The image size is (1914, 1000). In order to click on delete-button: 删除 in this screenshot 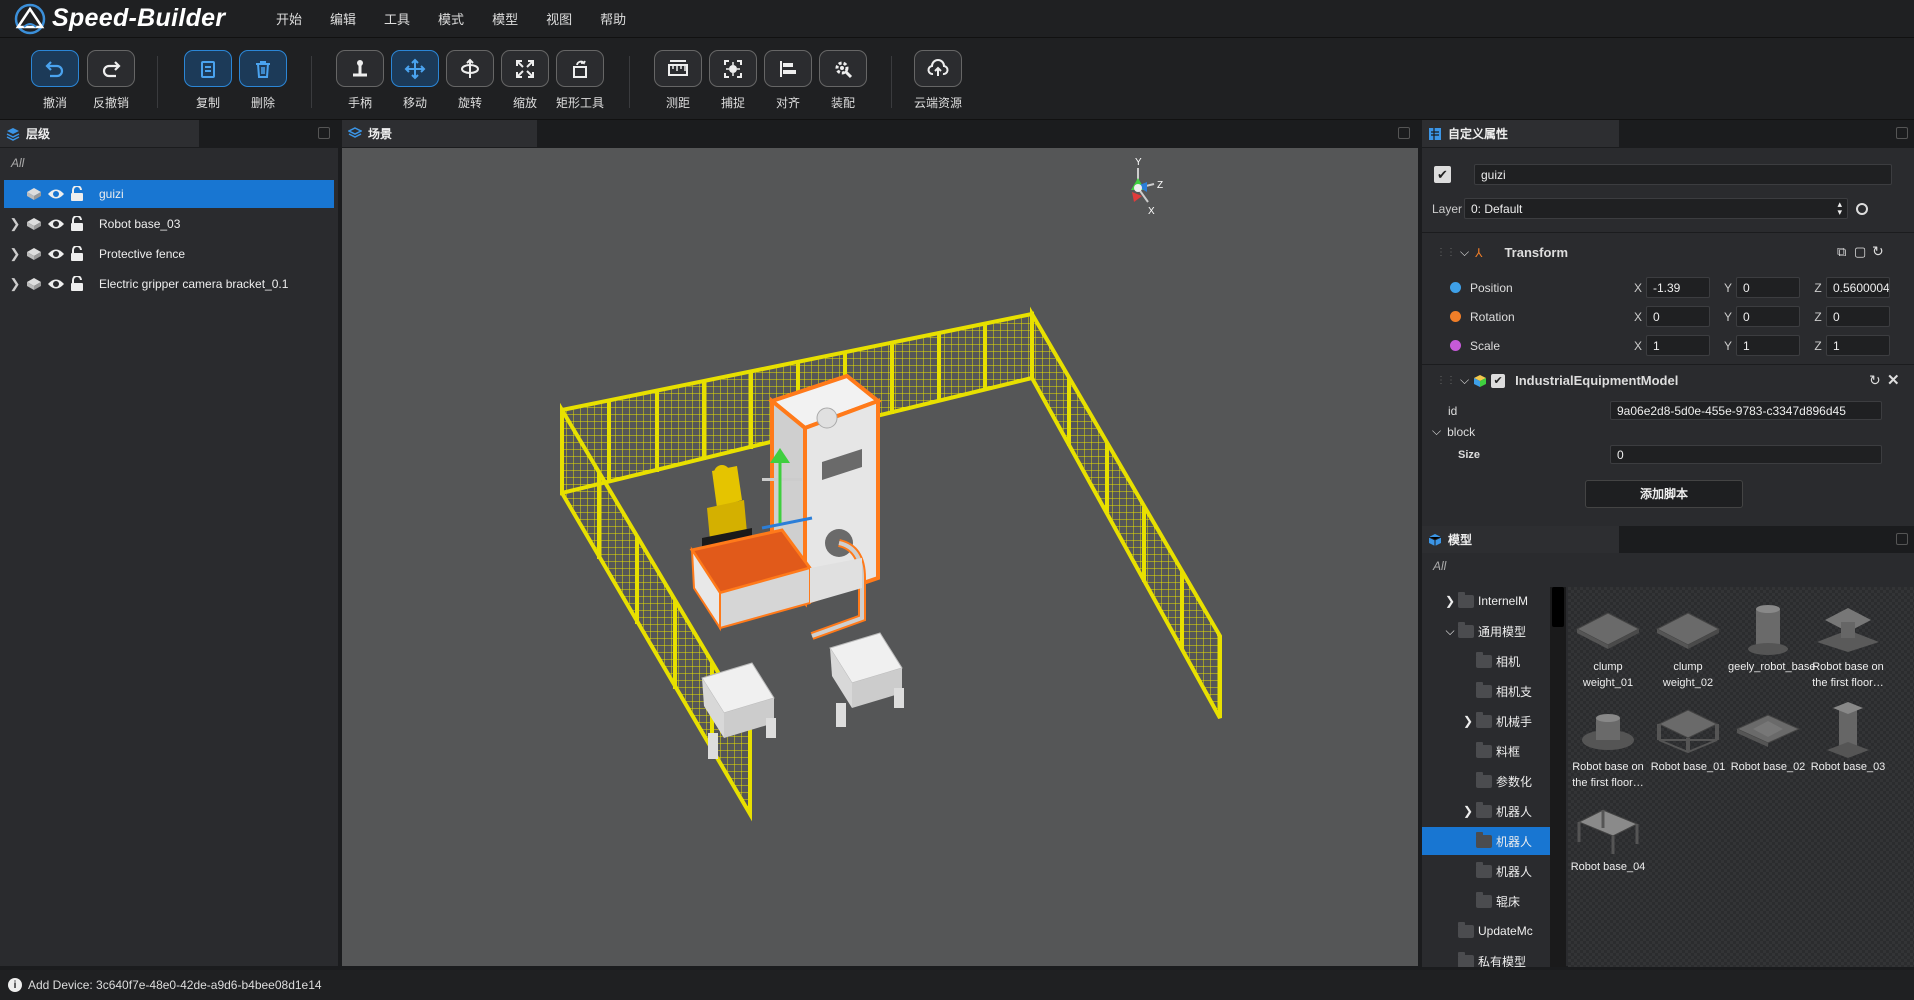, I will do `click(263, 80)`.